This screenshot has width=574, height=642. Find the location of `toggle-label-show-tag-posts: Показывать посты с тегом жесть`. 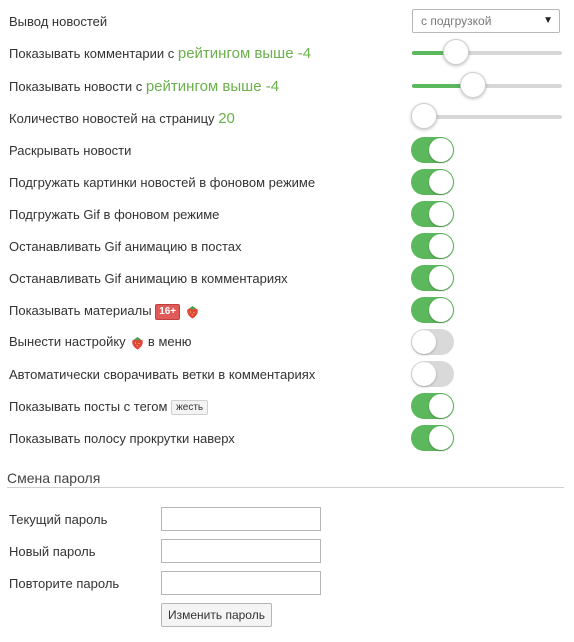

toggle-label-show-tag-posts: Показывать посты с тегом жесть is located at coordinates (109, 407).